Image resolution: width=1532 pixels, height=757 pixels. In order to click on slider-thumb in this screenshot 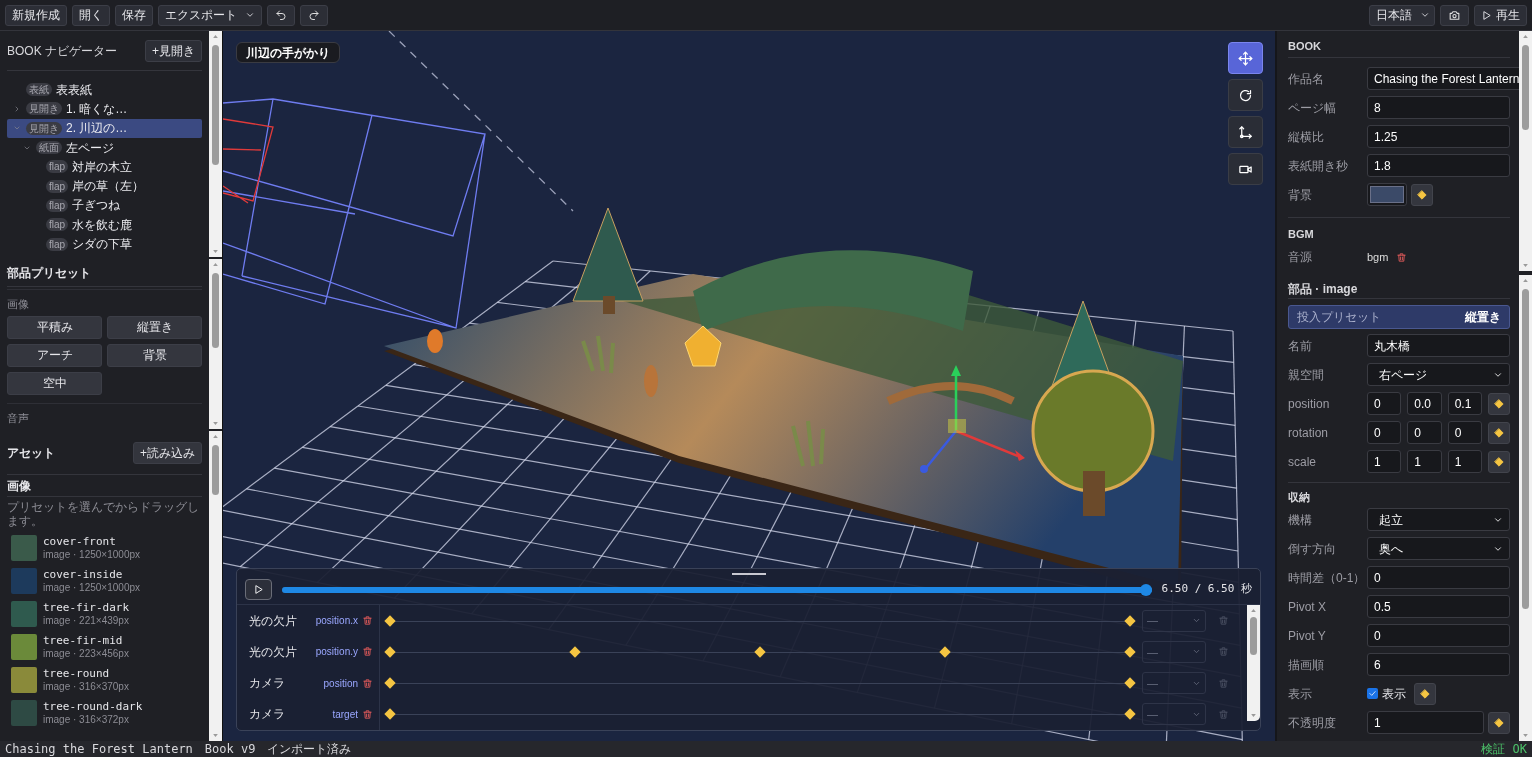, I will do `click(1145, 589)`.